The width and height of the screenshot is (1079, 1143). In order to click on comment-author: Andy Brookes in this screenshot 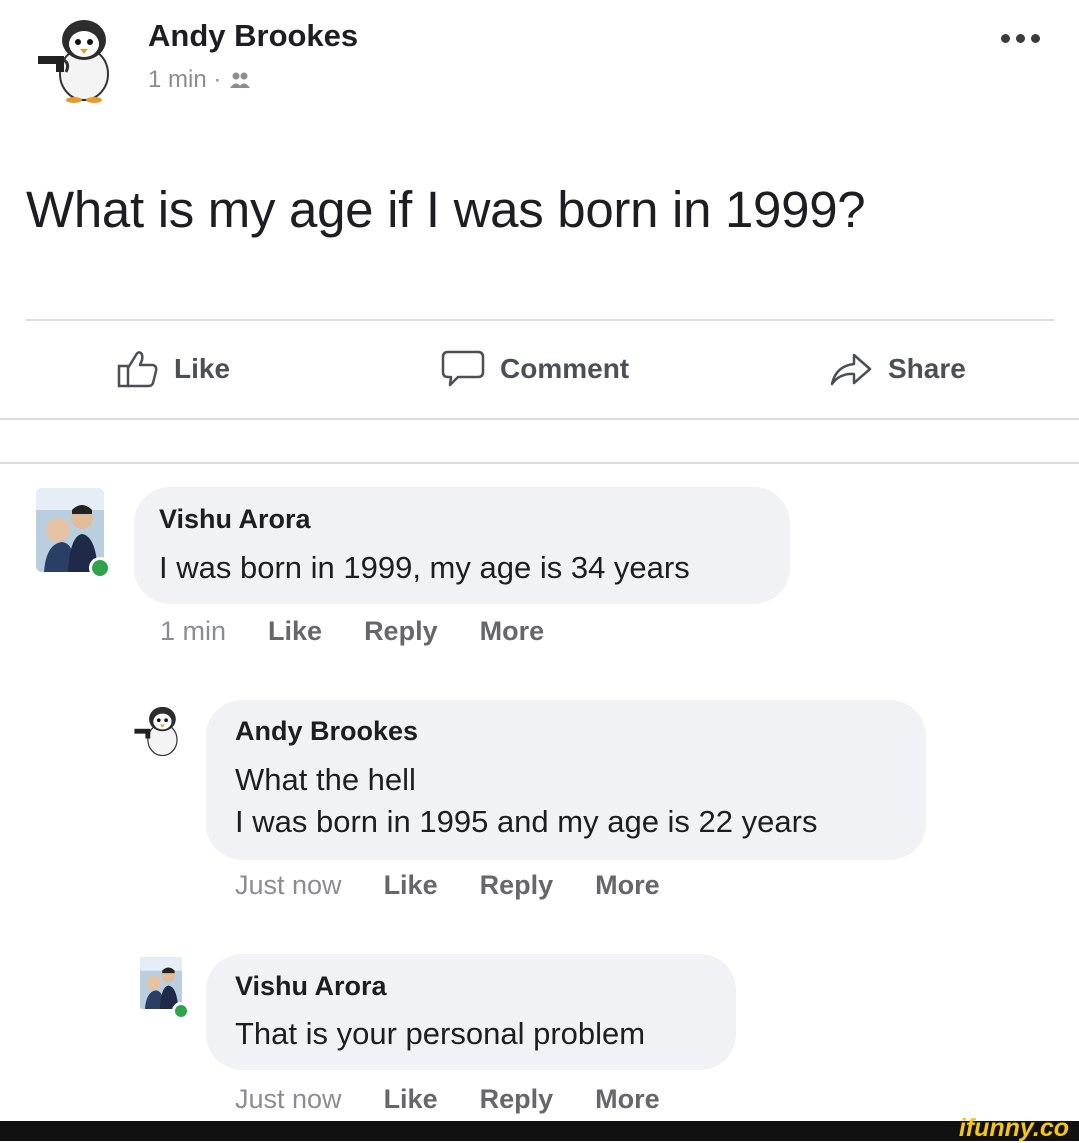, I will do `click(326, 731)`.